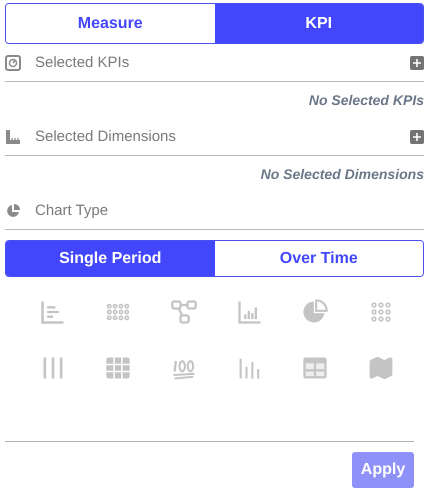 This screenshot has height=502, width=432. Describe the element at coordinates (82, 62) in the screenshot. I see `section-label: Selected KPIs` at that location.